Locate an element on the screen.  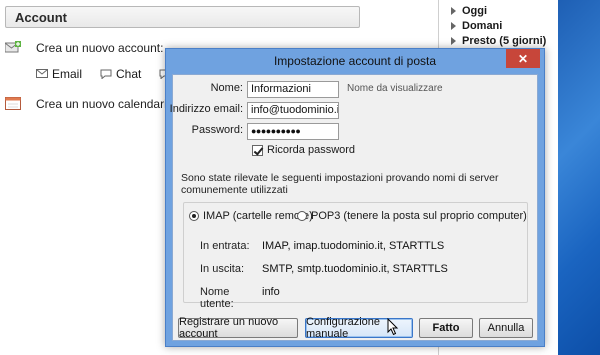
new-account-icon is located at coordinates (13, 47).